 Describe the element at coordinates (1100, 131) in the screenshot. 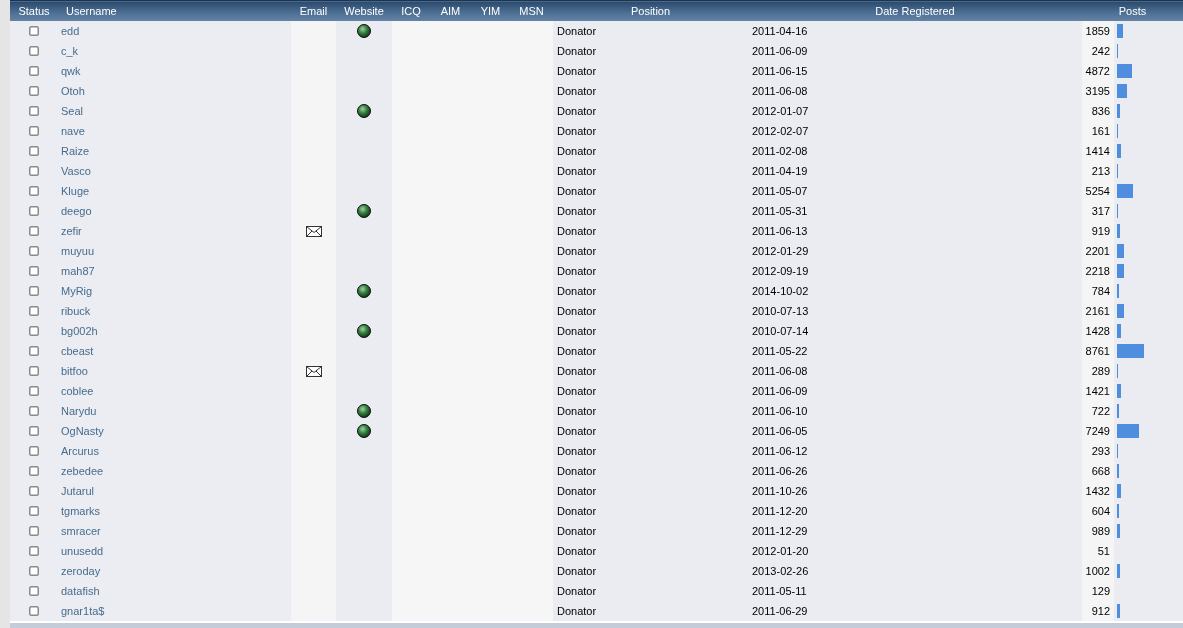

I see `post-count: 161` at that location.